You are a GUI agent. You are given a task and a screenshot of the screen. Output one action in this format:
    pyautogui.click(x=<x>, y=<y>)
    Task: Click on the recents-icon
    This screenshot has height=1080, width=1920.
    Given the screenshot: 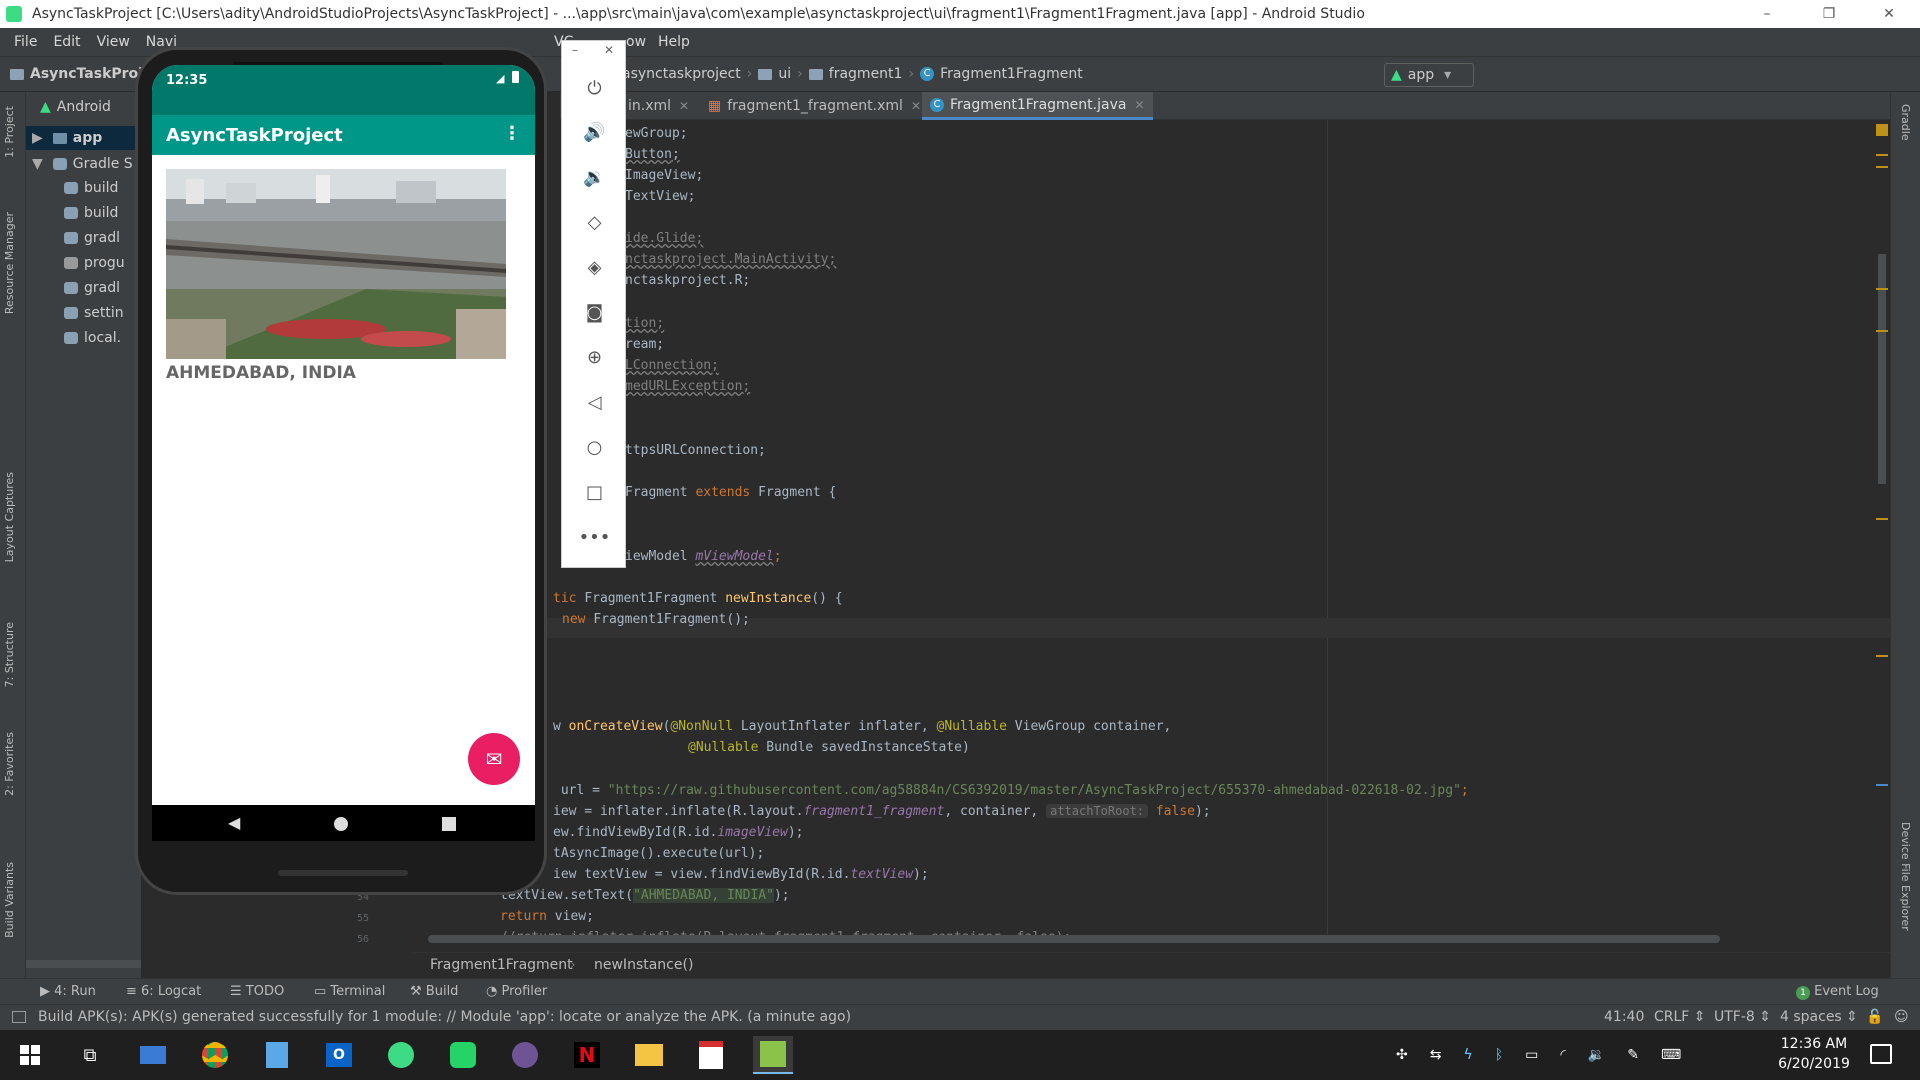 What is the action you would take?
    pyautogui.click(x=449, y=824)
    